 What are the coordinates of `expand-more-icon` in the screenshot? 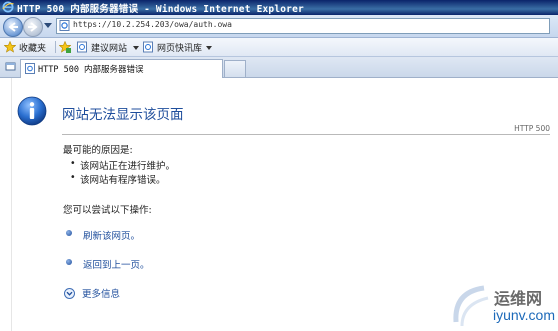 It's located at (69, 293).